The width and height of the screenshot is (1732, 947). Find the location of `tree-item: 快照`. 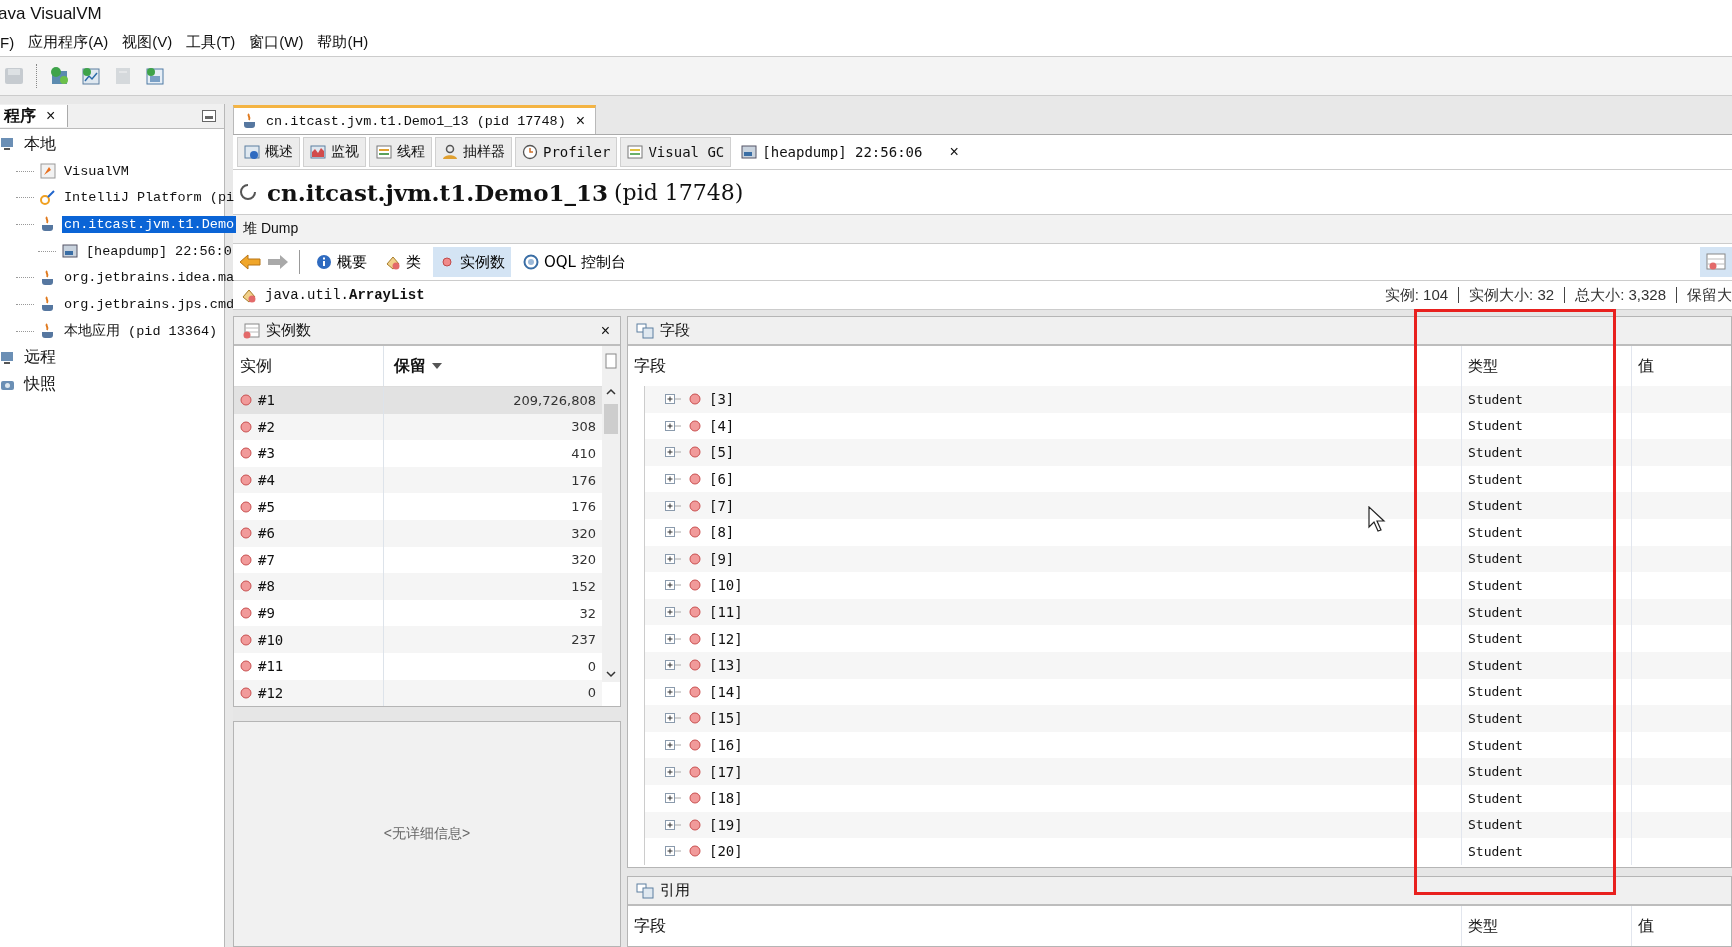

tree-item: 快照 is located at coordinates (40, 385).